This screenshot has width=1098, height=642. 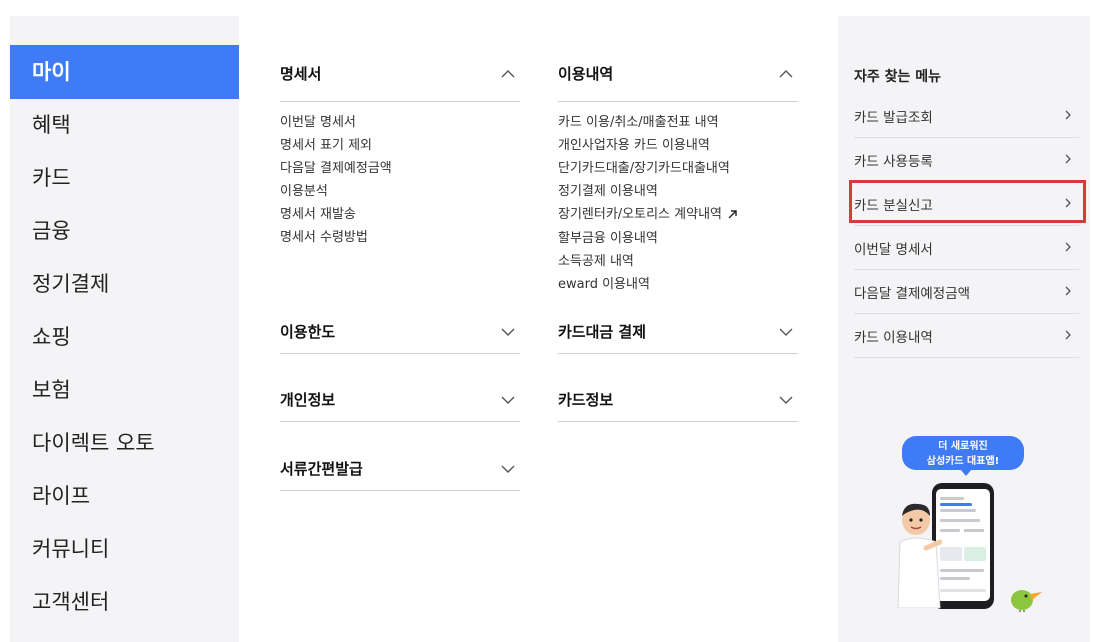 What do you see at coordinates (124, 125) in the screenshot?
I see `nav-item-benefits: 혜택` at bounding box center [124, 125].